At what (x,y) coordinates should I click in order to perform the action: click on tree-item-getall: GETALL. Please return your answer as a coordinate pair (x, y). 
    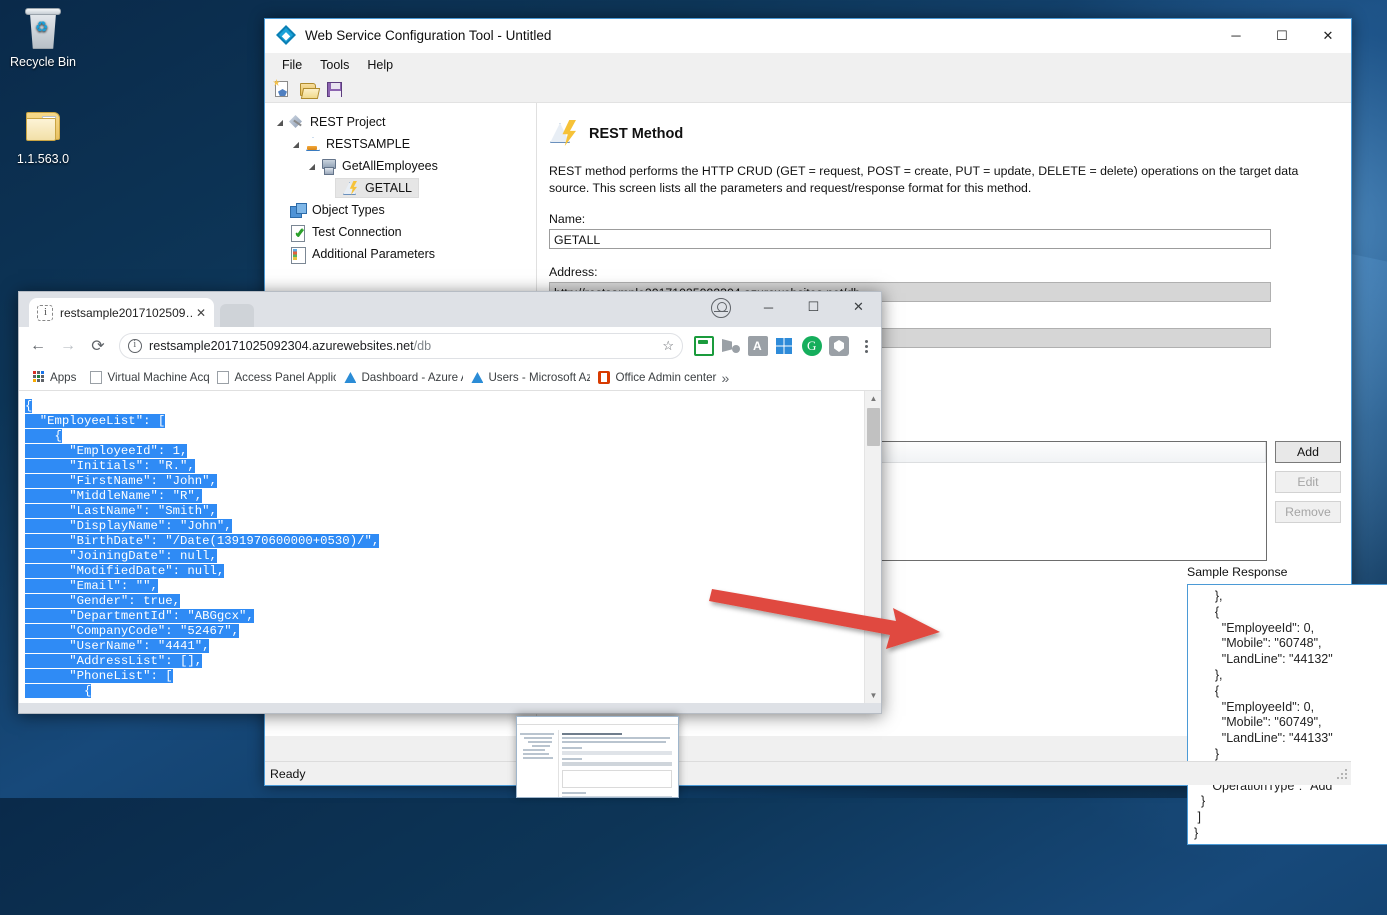
    Looking at the image, I should click on (404, 188).